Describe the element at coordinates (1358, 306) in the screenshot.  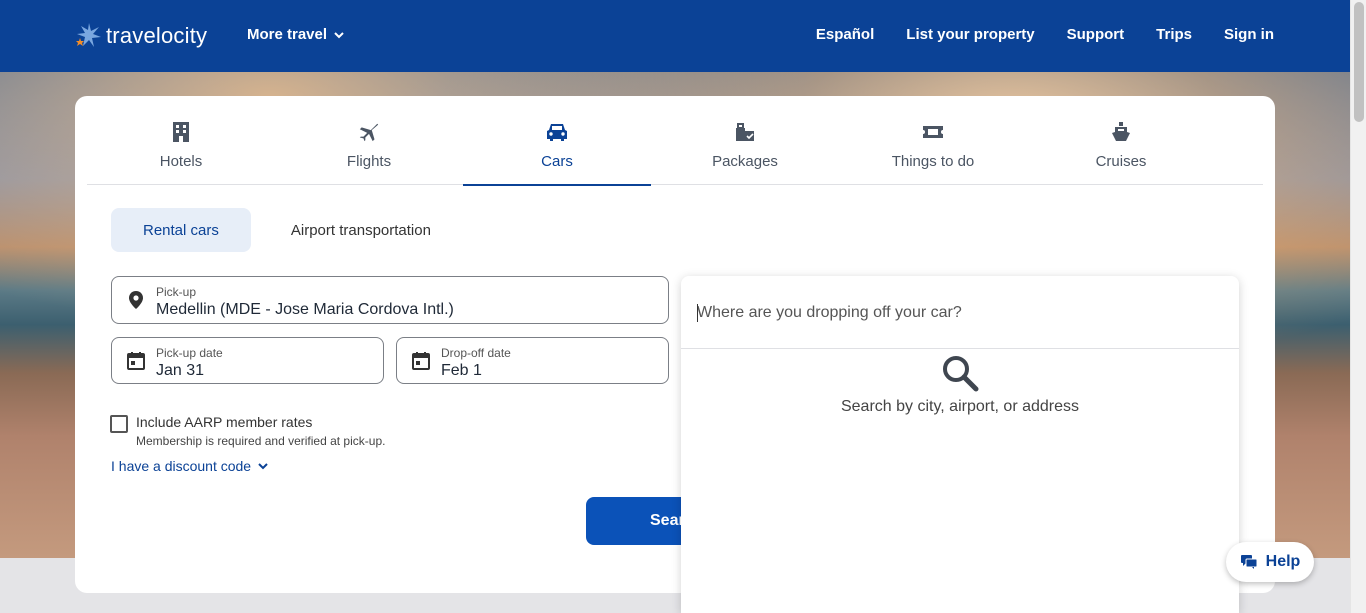
I see `page-scrollbar` at that location.